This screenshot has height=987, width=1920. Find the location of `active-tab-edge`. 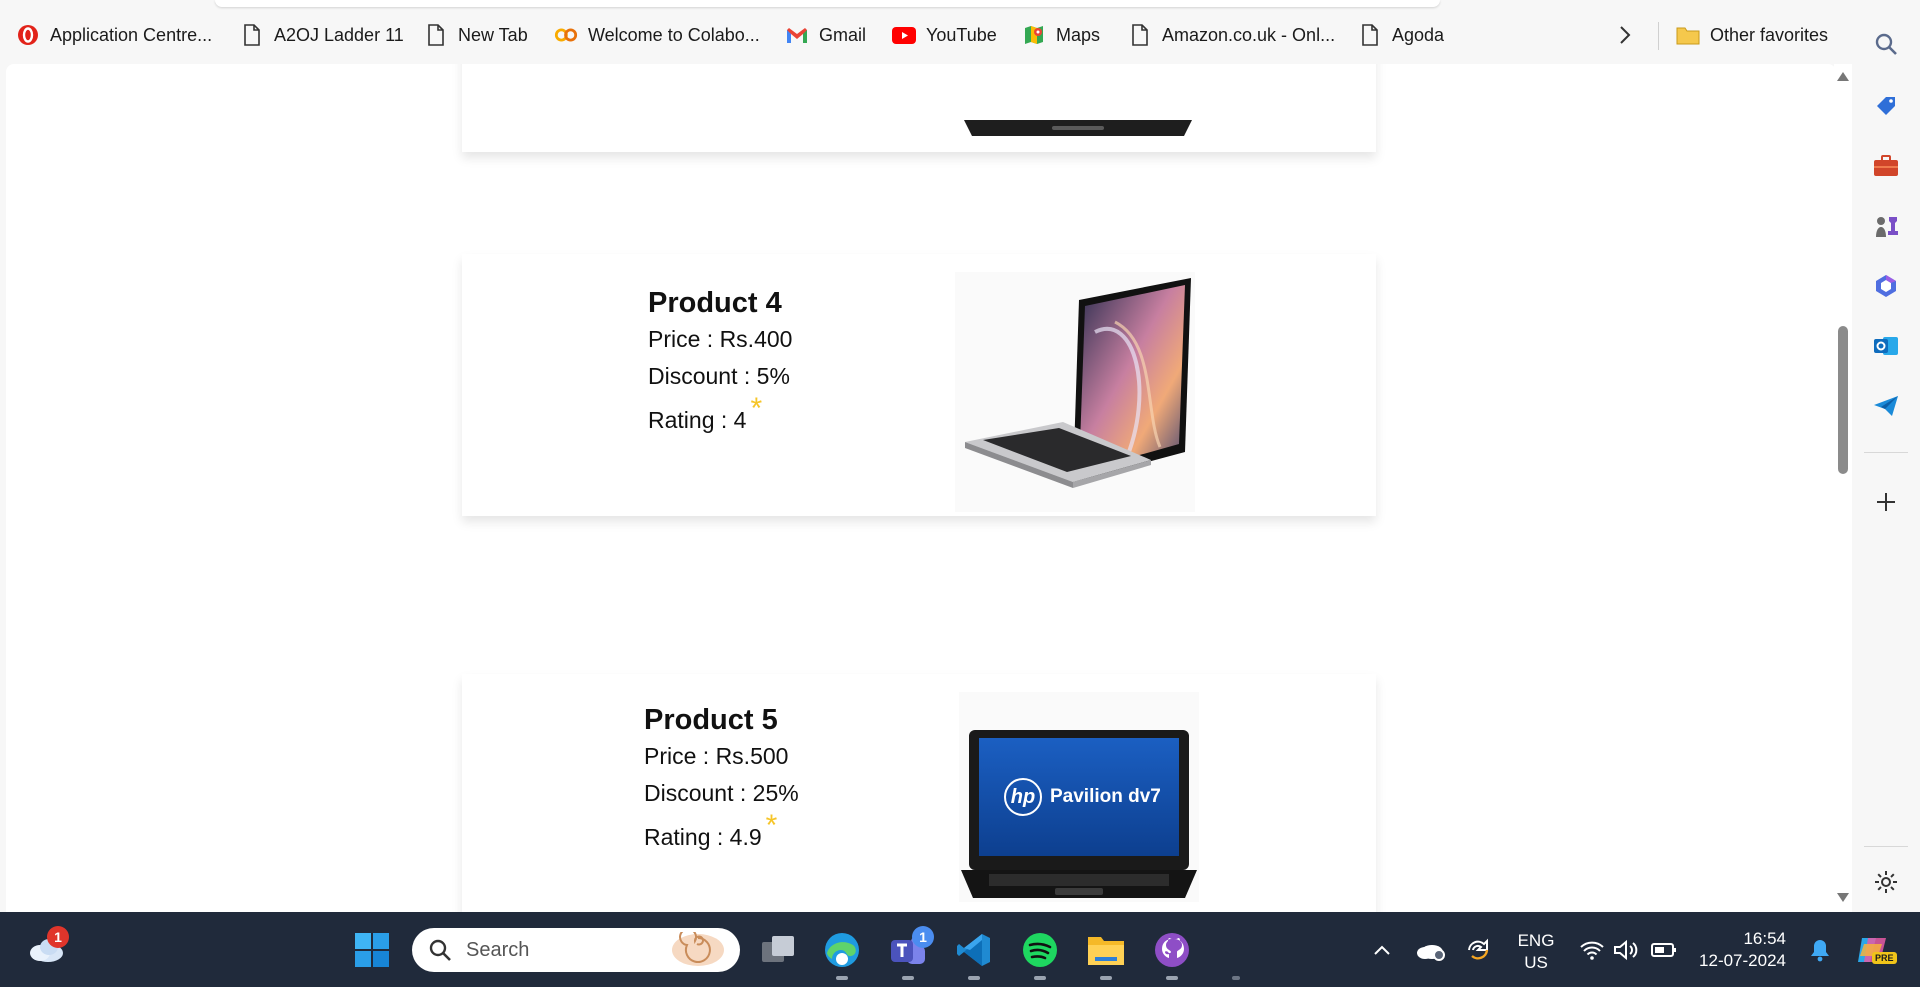

active-tab-edge is located at coordinates (827, 3).